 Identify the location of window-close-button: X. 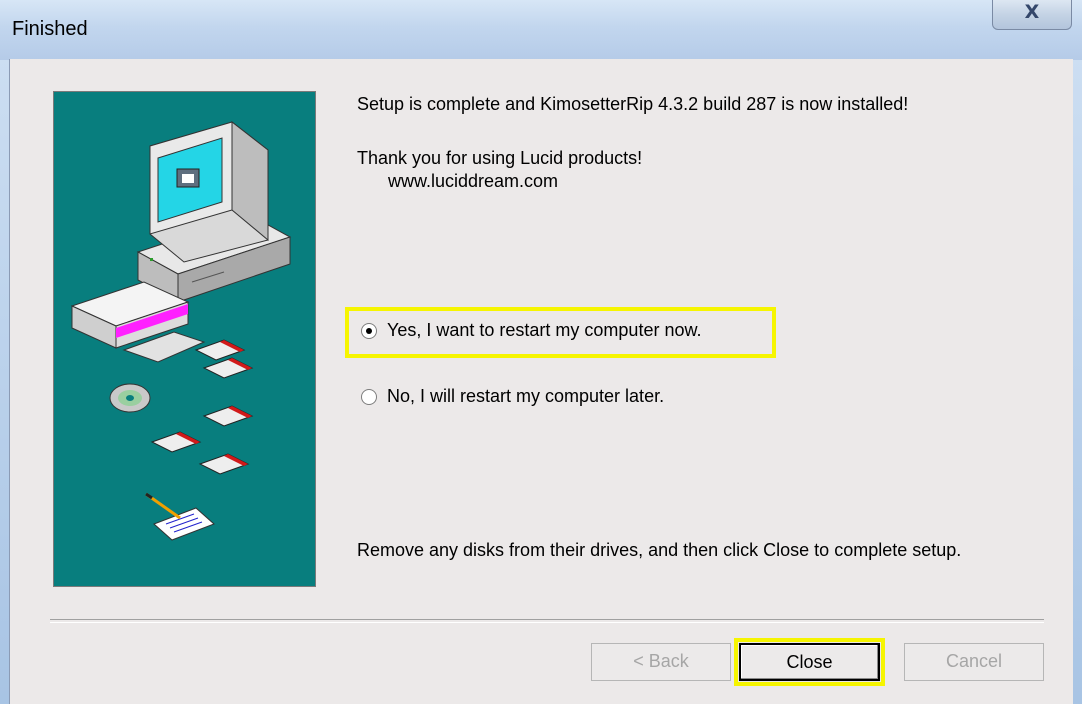
(1032, 15).